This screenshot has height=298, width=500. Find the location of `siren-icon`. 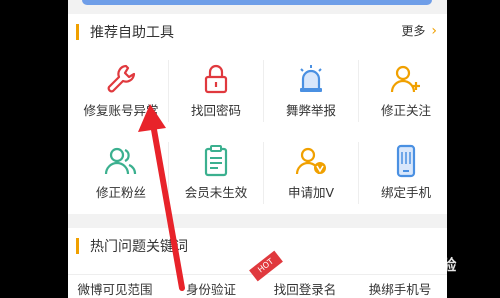

siren-icon is located at coordinates (311, 78).